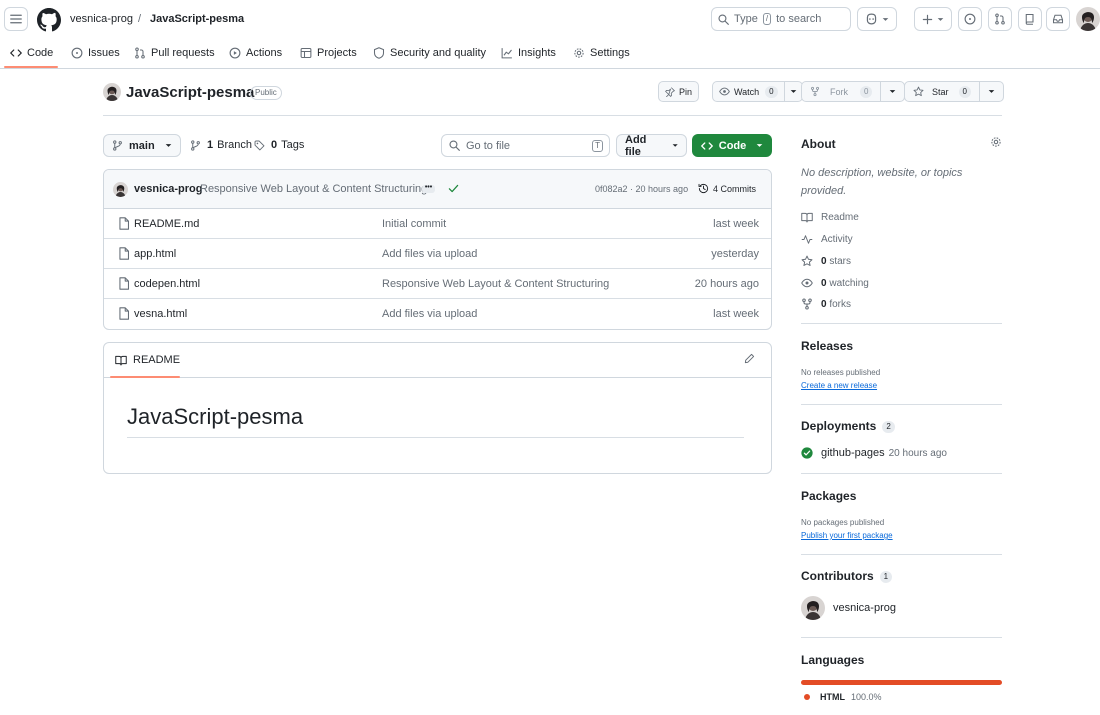 The image size is (1100, 715). I want to click on pin-icon, so click(670, 91).